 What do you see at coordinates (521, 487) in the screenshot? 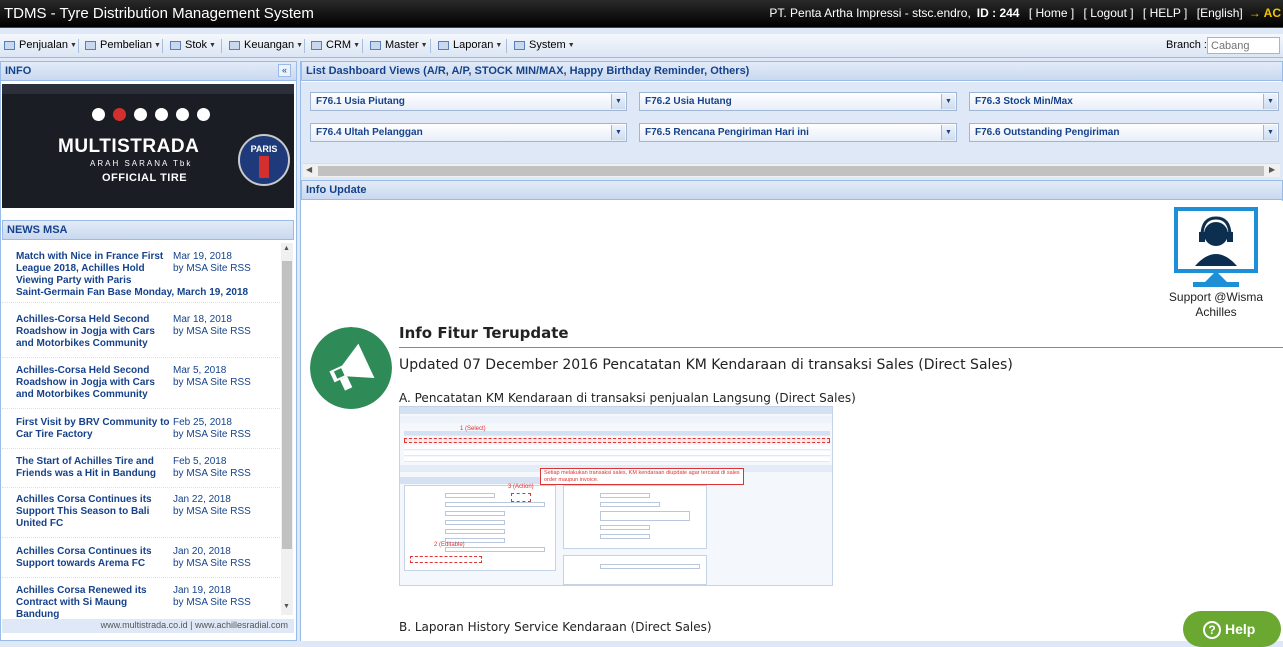
I see `screenshot-label-action: 3 (Action)` at bounding box center [521, 487].